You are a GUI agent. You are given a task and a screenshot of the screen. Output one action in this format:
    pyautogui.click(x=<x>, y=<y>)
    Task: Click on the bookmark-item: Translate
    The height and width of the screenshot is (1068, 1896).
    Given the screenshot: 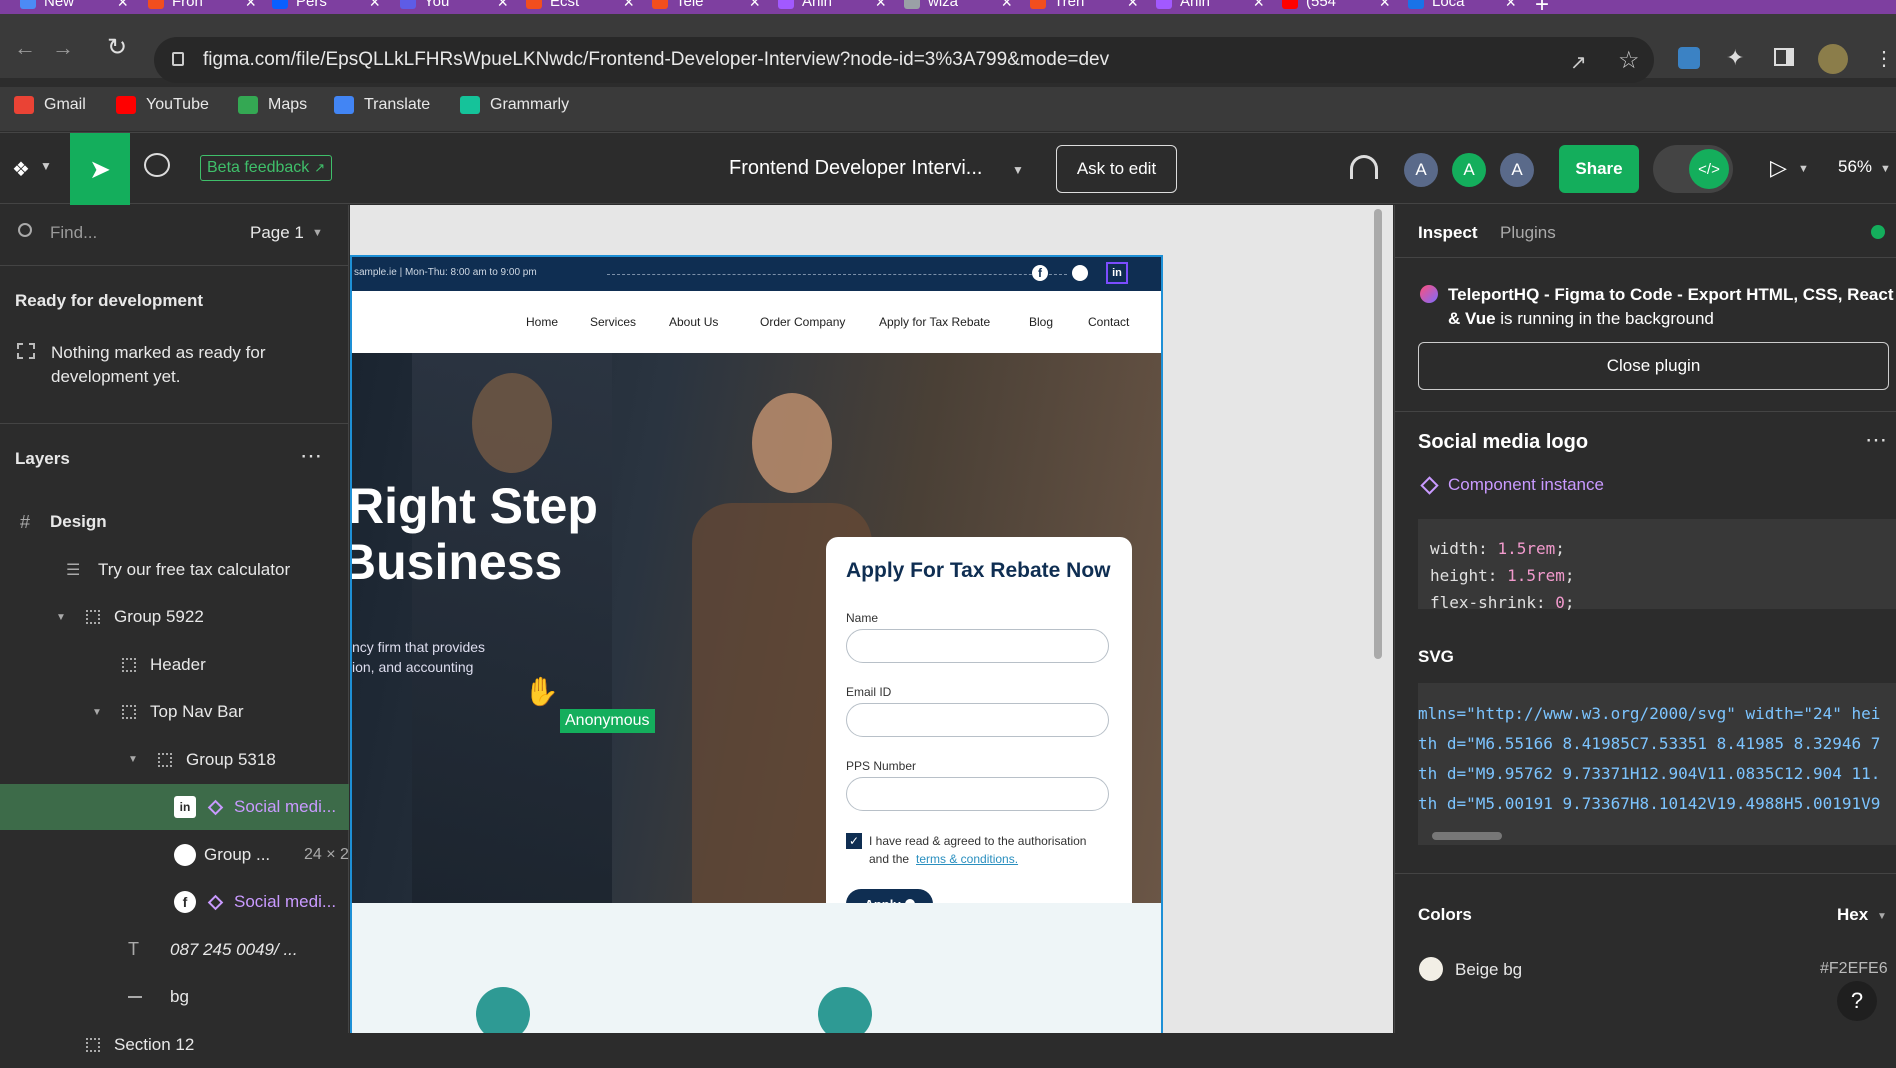 What is the action you would take?
    pyautogui.click(x=382, y=105)
    